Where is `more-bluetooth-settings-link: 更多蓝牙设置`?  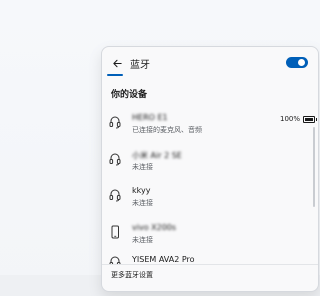 more-bluetooth-settings-link: 更多蓝牙设置 is located at coordinates (132, 275).